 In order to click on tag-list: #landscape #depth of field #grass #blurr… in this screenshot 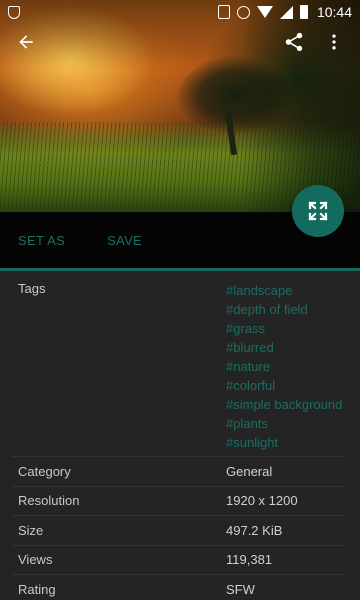, I will do `click(285, 366)`.